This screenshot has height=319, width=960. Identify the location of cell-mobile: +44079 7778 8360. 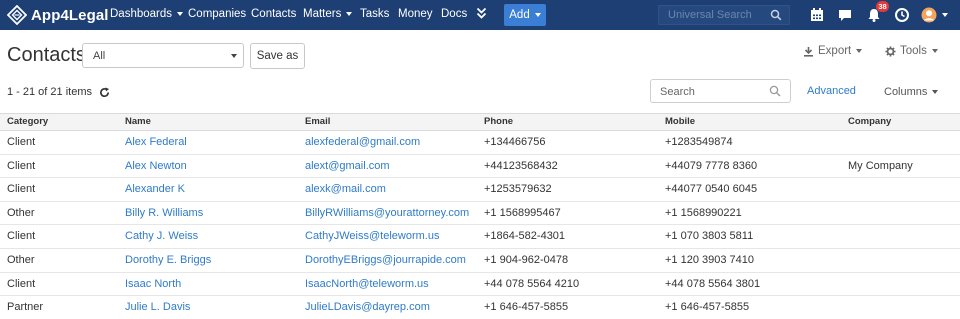
(711, 165).